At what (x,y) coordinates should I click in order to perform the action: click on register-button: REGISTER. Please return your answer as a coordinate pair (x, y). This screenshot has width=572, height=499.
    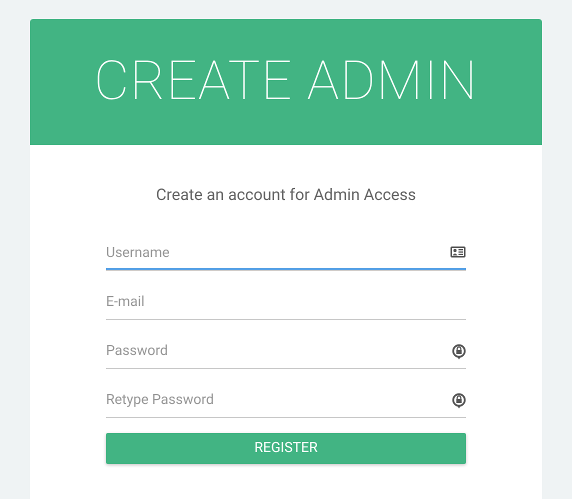
    Looking at the image, I should click on (286, 448).